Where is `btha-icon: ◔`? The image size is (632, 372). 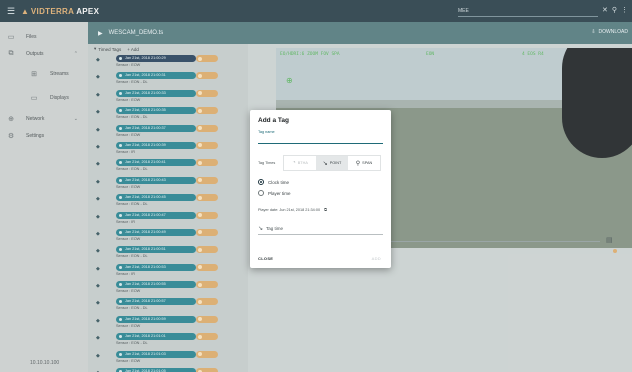
btha-icon: ◔ is located at coordinates (294, 163).